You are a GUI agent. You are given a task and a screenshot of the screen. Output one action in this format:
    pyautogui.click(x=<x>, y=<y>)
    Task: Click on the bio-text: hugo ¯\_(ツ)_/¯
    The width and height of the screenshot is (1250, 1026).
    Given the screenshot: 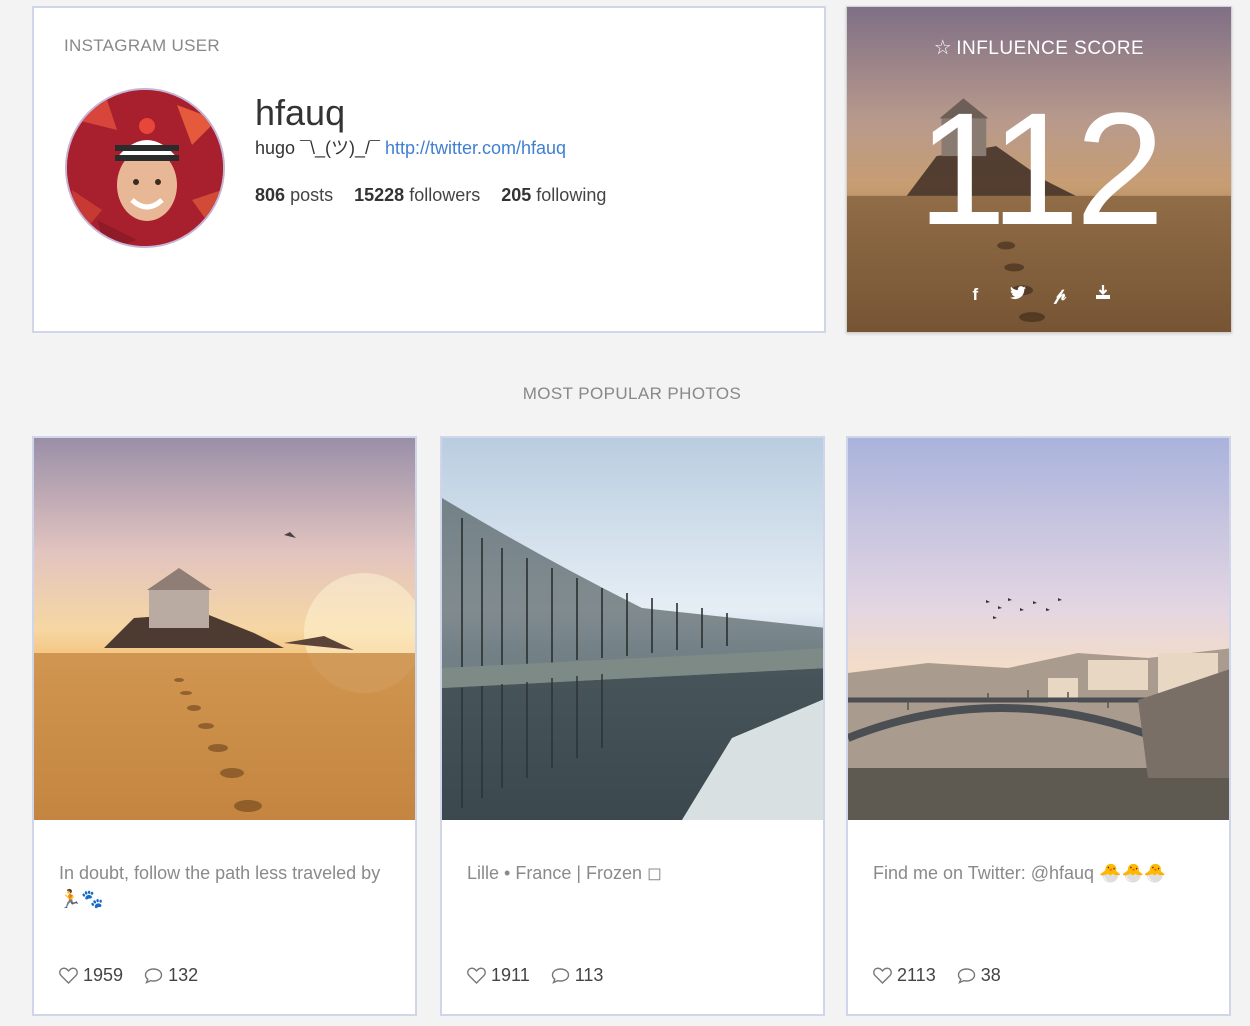 What is the action you would take?
    pyautogui.click(x=320, y=148)
    